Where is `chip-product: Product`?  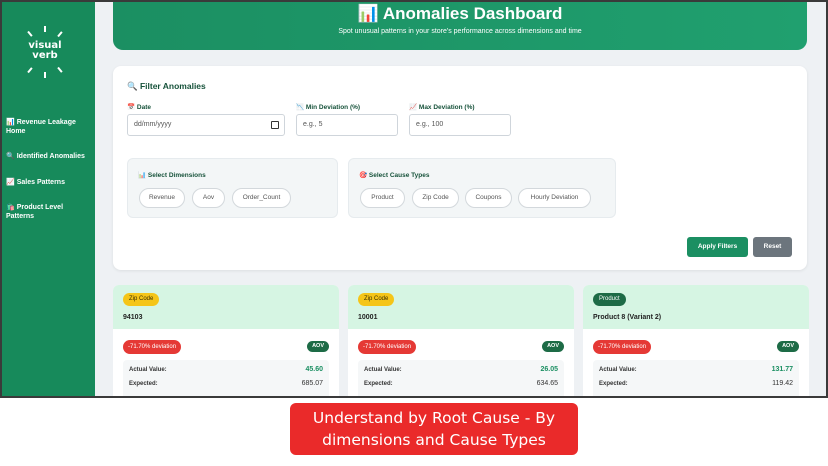 chip-product: Product is located at coordinates (382, 198).